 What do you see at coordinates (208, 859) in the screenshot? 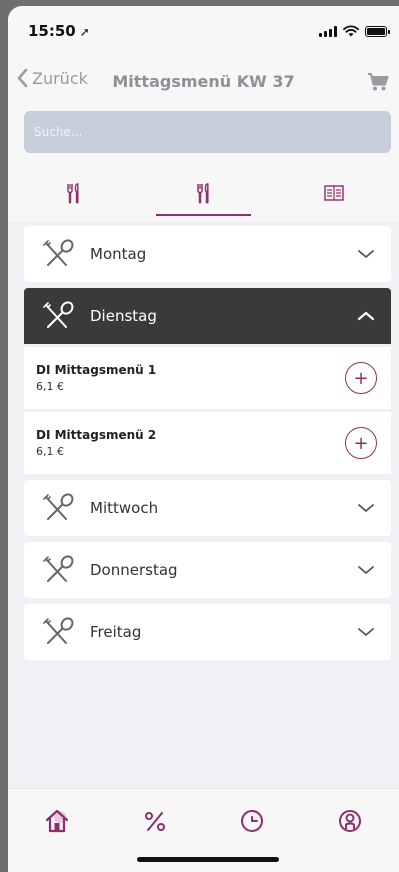
I see `home-indicator` at bounding box center [208, 859].